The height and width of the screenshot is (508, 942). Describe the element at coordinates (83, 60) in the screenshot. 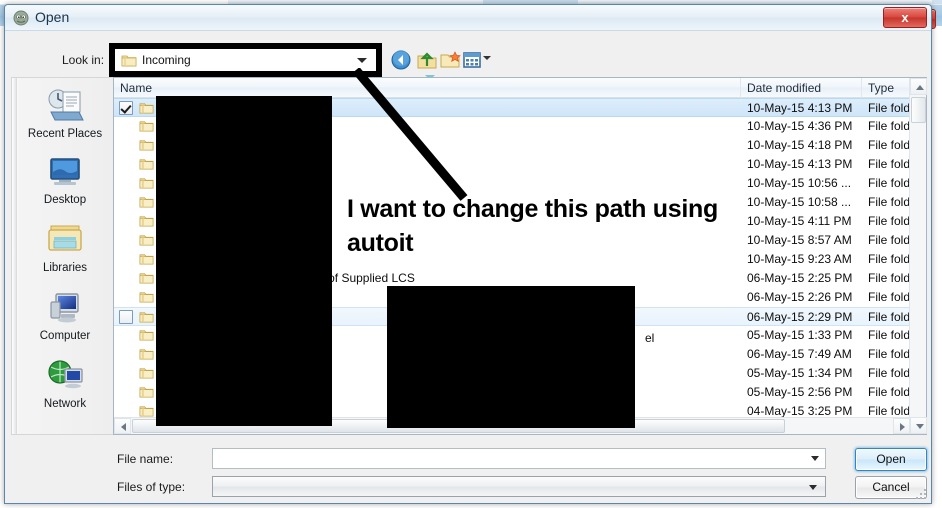

I see `look-in-label: Look in:` at that location.